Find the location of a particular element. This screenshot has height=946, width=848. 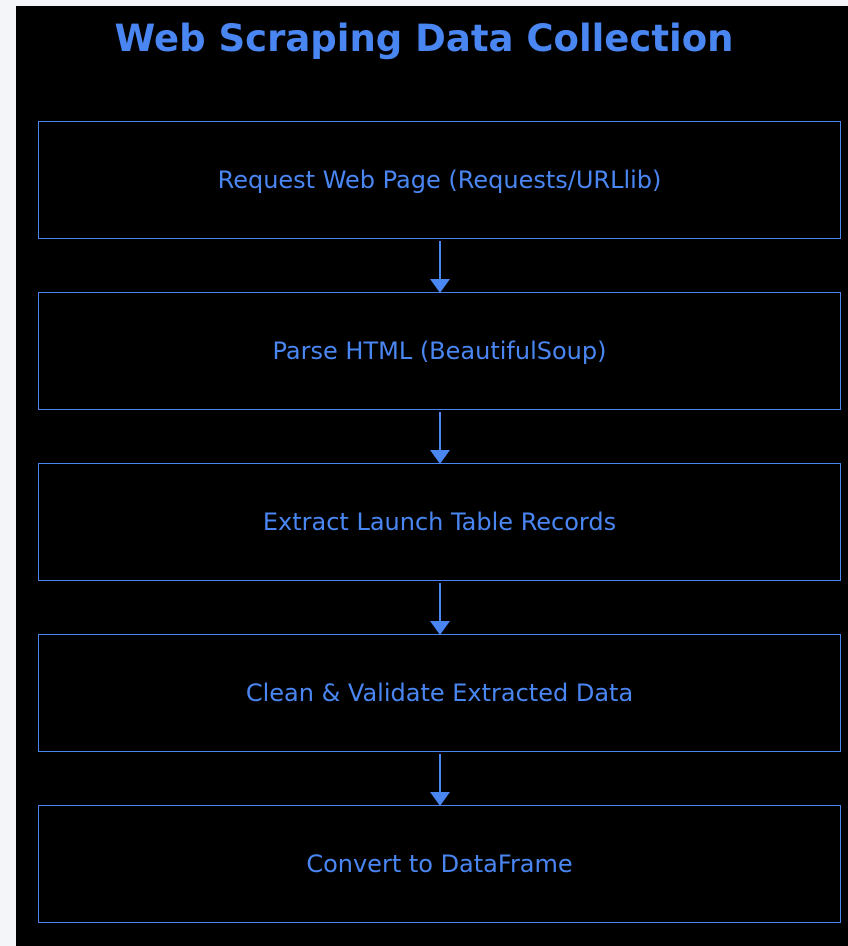

step-label: Convert to DataFrame is located at coordinates (439, 864).